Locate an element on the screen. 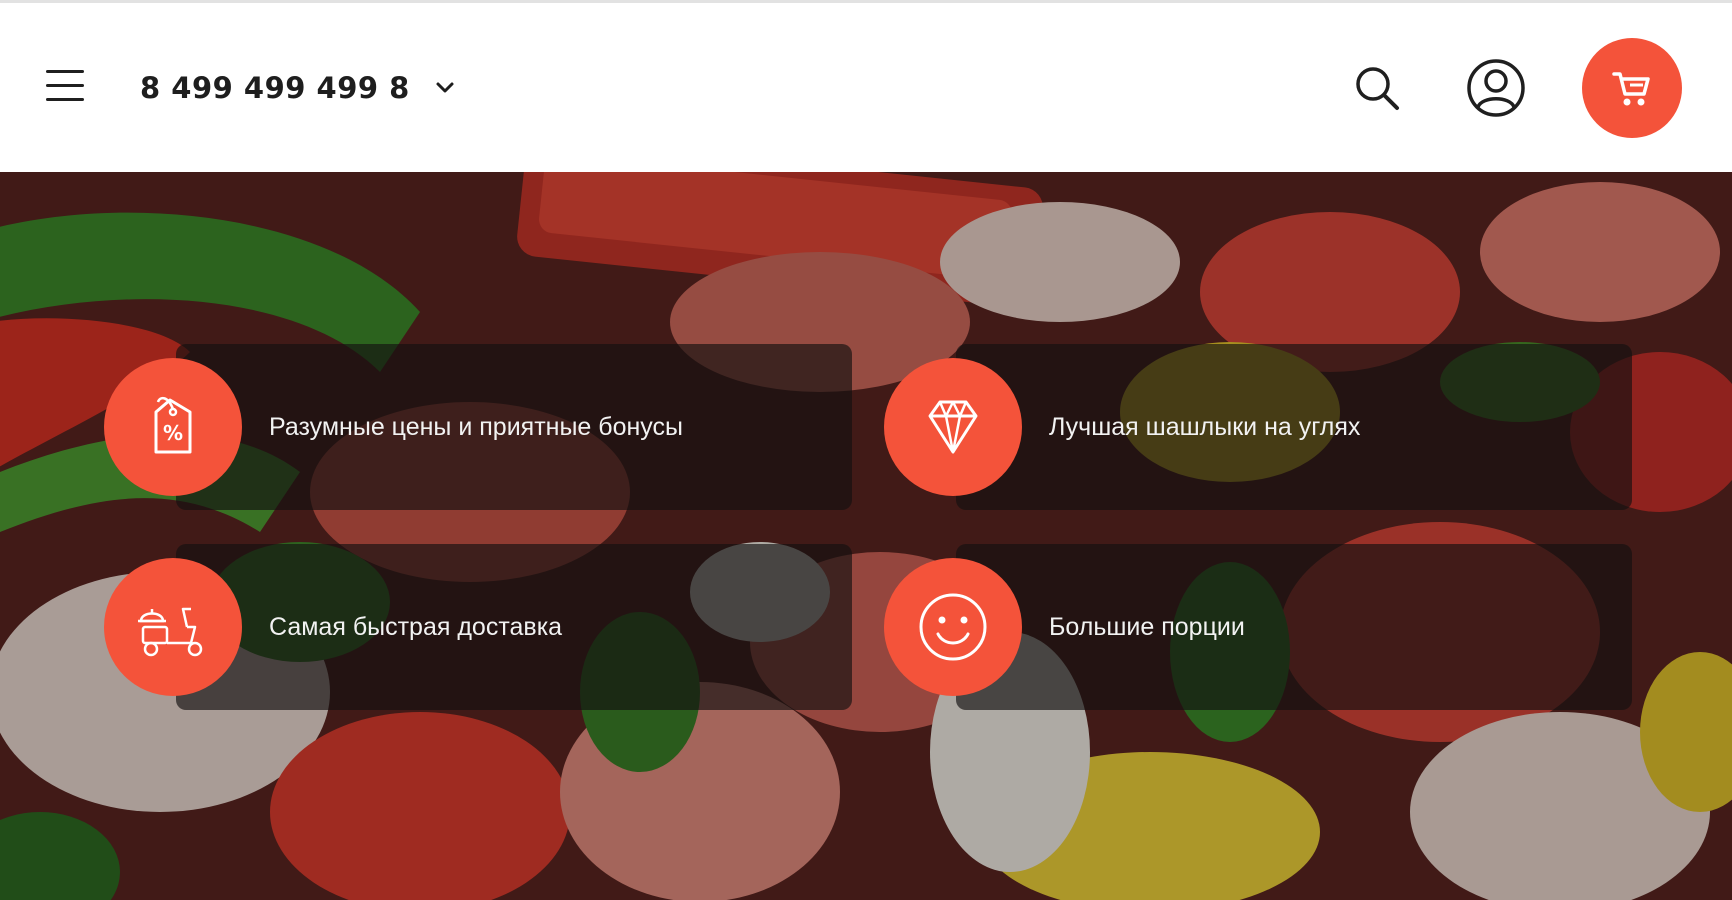  shopping-cart-button is located at coordinates (1632, 88).